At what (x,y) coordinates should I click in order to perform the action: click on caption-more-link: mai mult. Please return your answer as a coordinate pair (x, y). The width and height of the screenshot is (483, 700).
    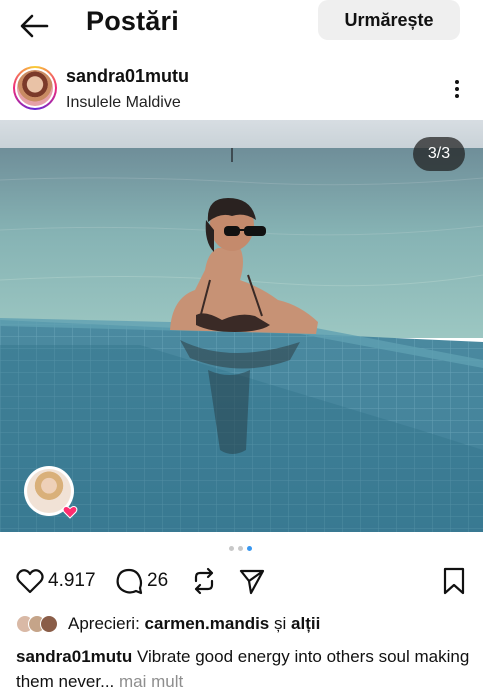
    Looking at the image, I should click on (151, 681).